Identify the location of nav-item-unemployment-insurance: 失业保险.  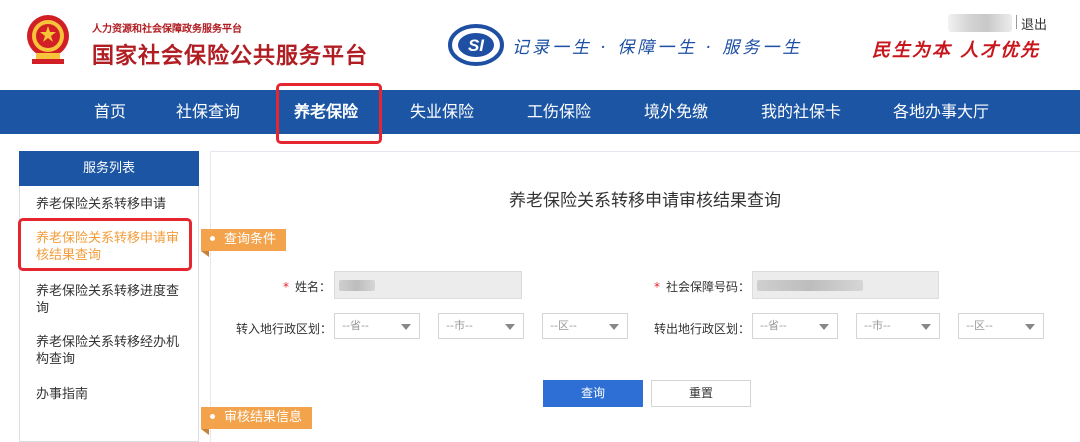
(442, 112).